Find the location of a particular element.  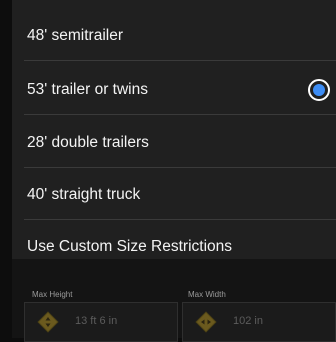

height-warning-sign-icon is located at coordinates (48, 322).